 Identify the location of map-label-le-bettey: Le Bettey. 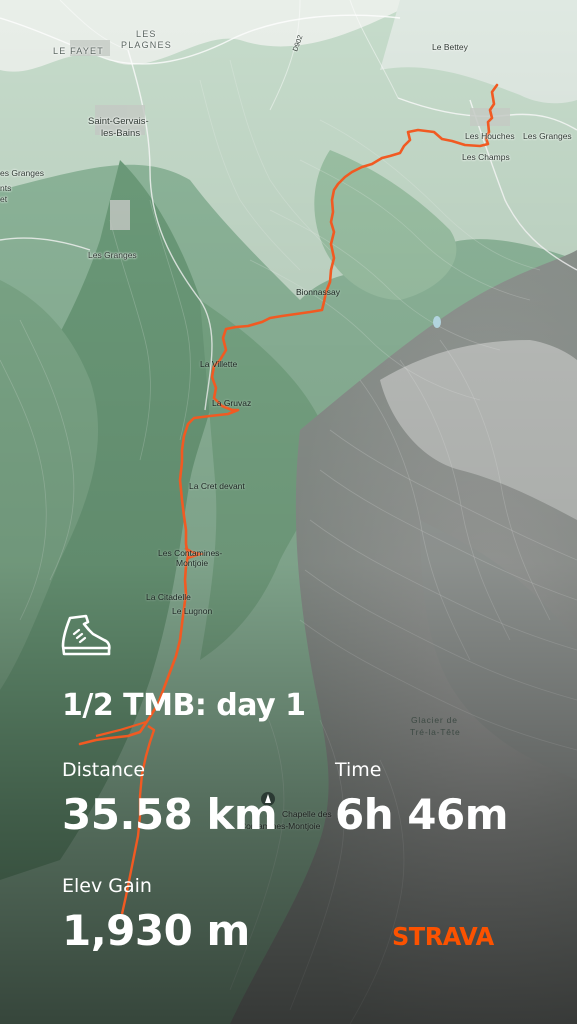
(450, 47).